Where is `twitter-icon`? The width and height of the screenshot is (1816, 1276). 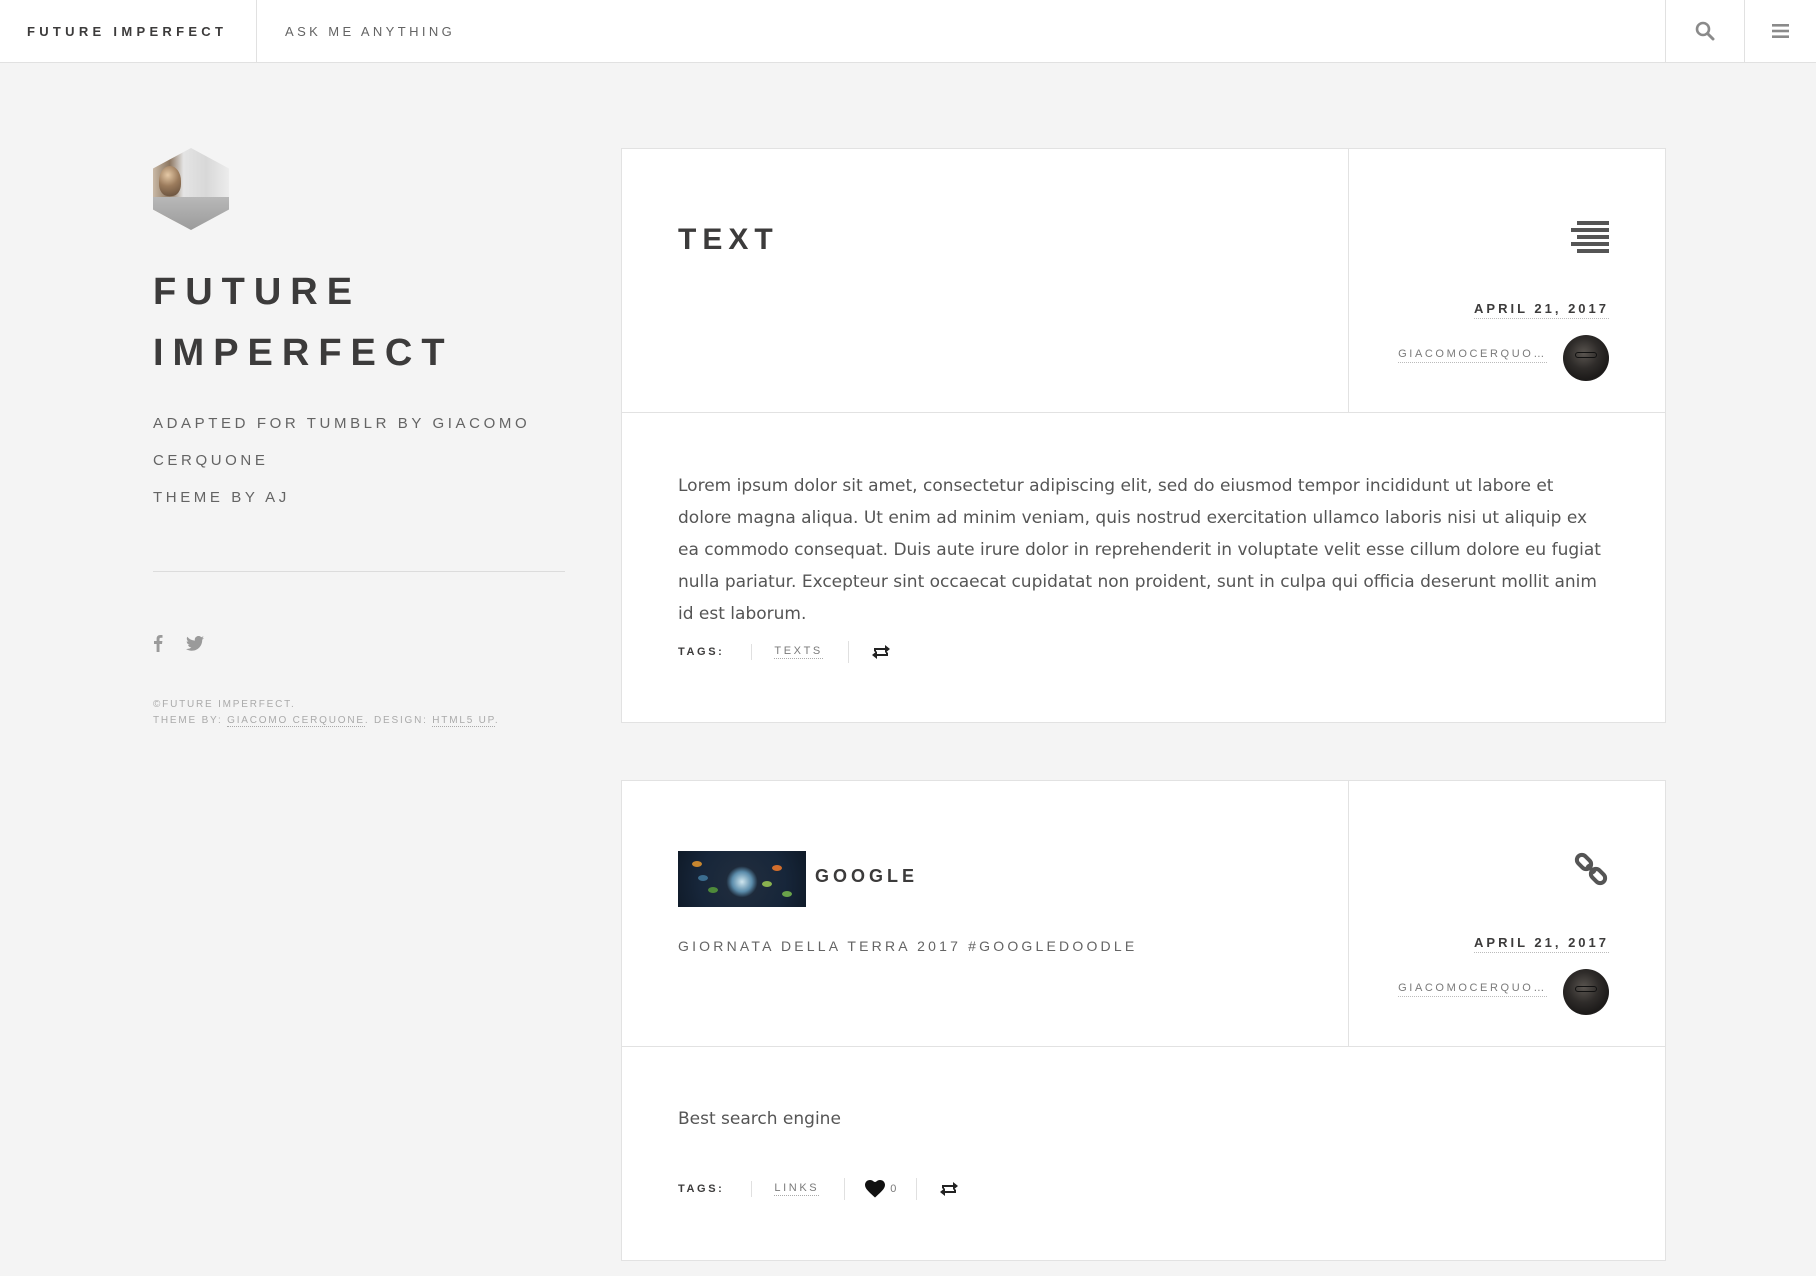 twitter-icon is located at coordinates (195, 643).